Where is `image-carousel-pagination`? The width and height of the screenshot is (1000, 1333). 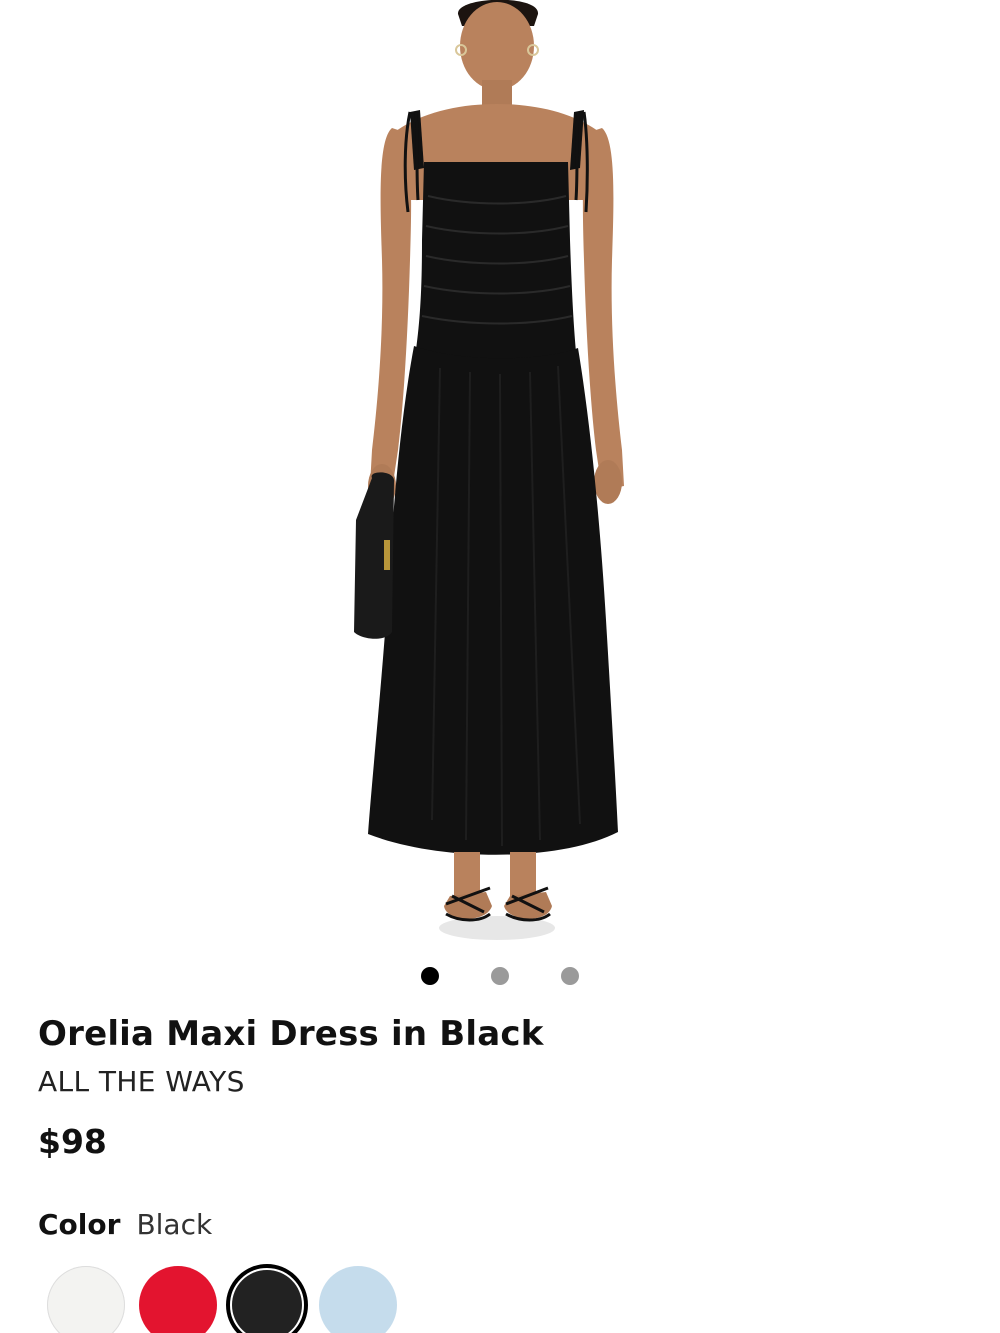 image-carousel-pagination is located at coordinates (500, 976).